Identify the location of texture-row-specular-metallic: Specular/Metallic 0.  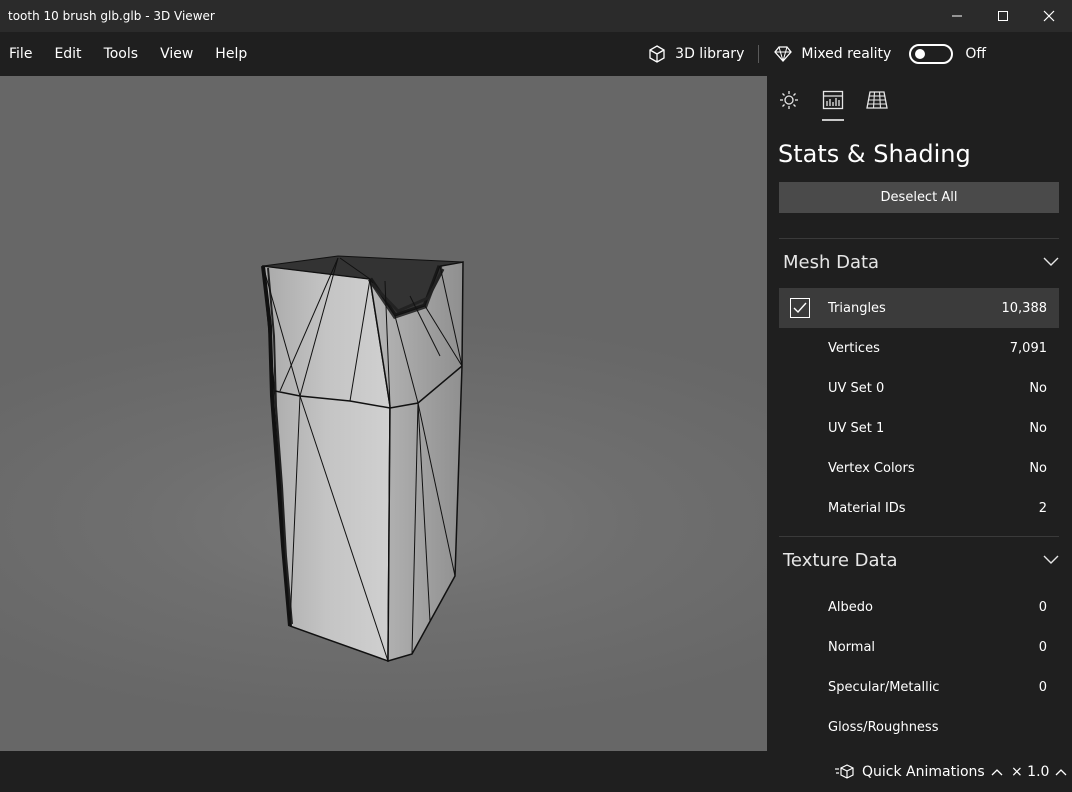
(919, 687).